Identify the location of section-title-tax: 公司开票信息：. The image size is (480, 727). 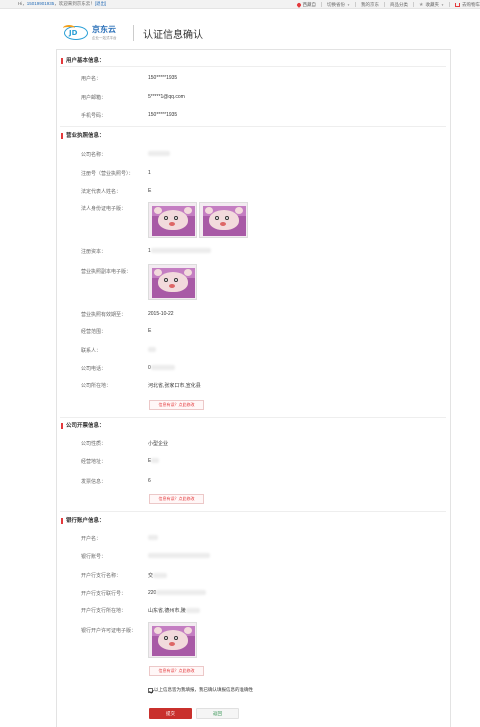
(83, 426).